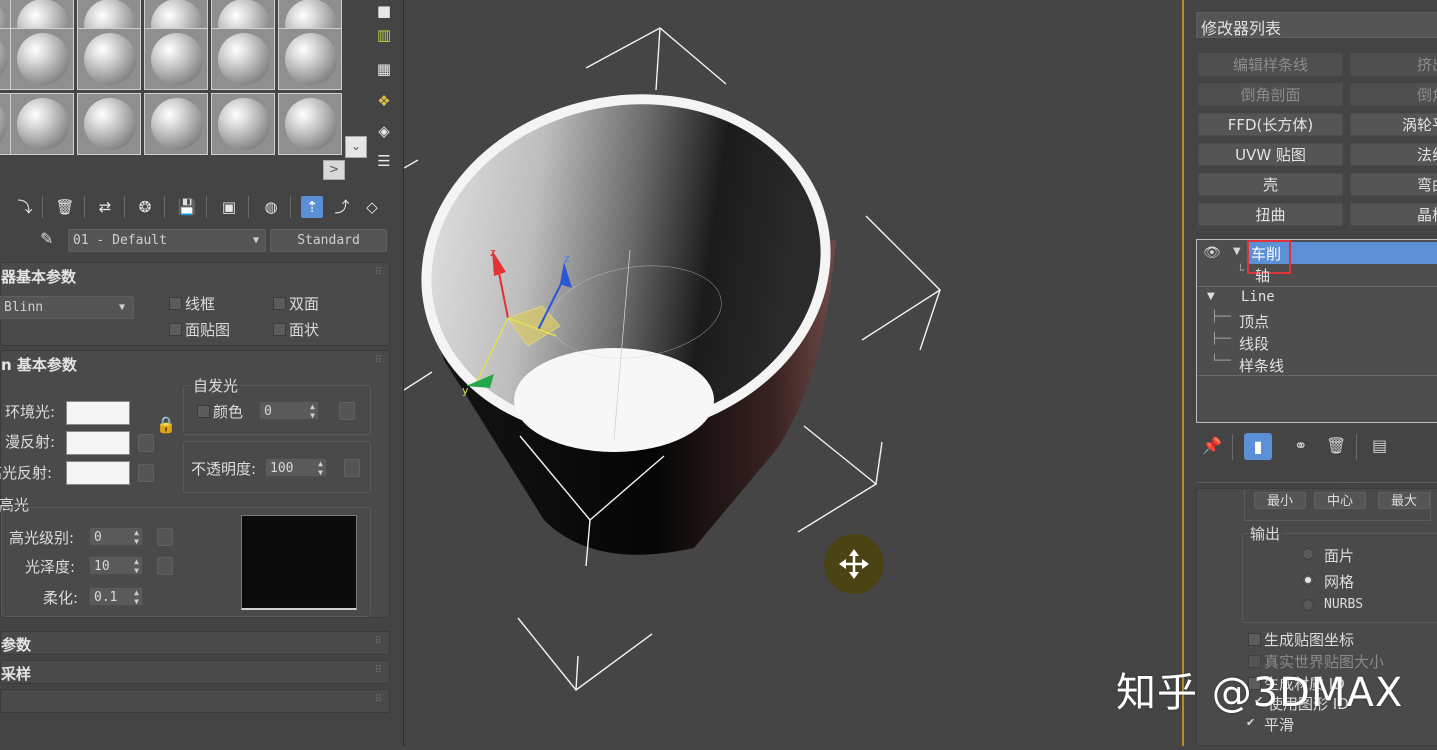 Image resolution: width=1437 pixels, height=750 pixels. I want to click on modifier-button: 倒角, so click(1393, 94).